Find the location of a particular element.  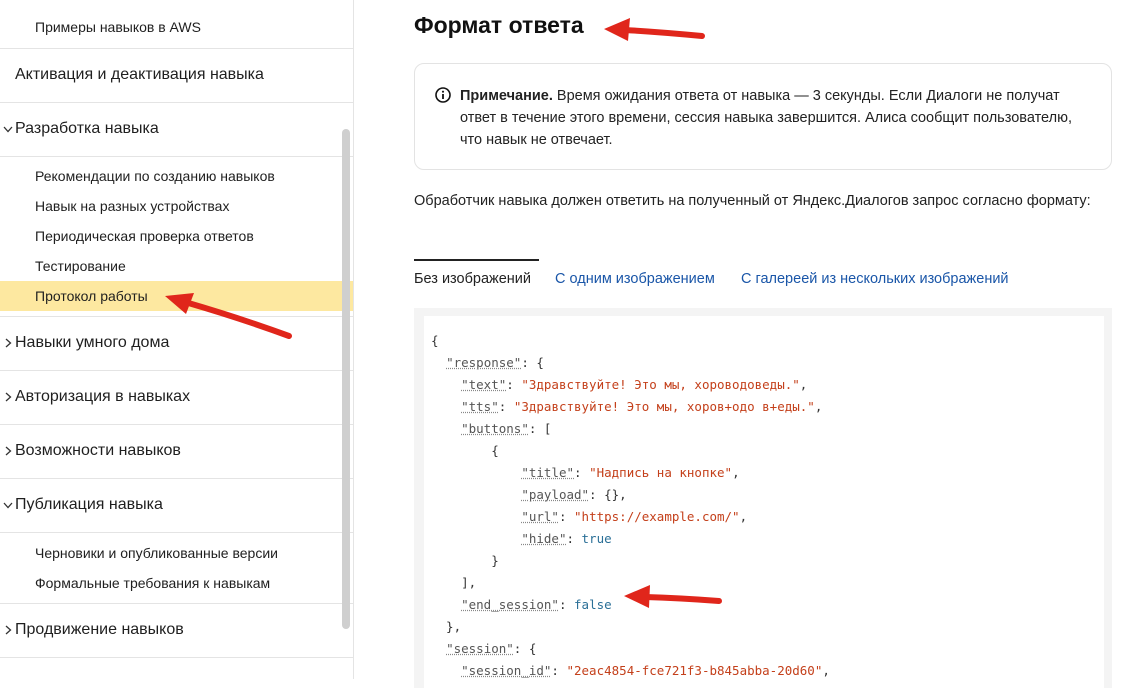

sidebar-item-capabilities: Возможности навыков is located at coordinates (176, 451).